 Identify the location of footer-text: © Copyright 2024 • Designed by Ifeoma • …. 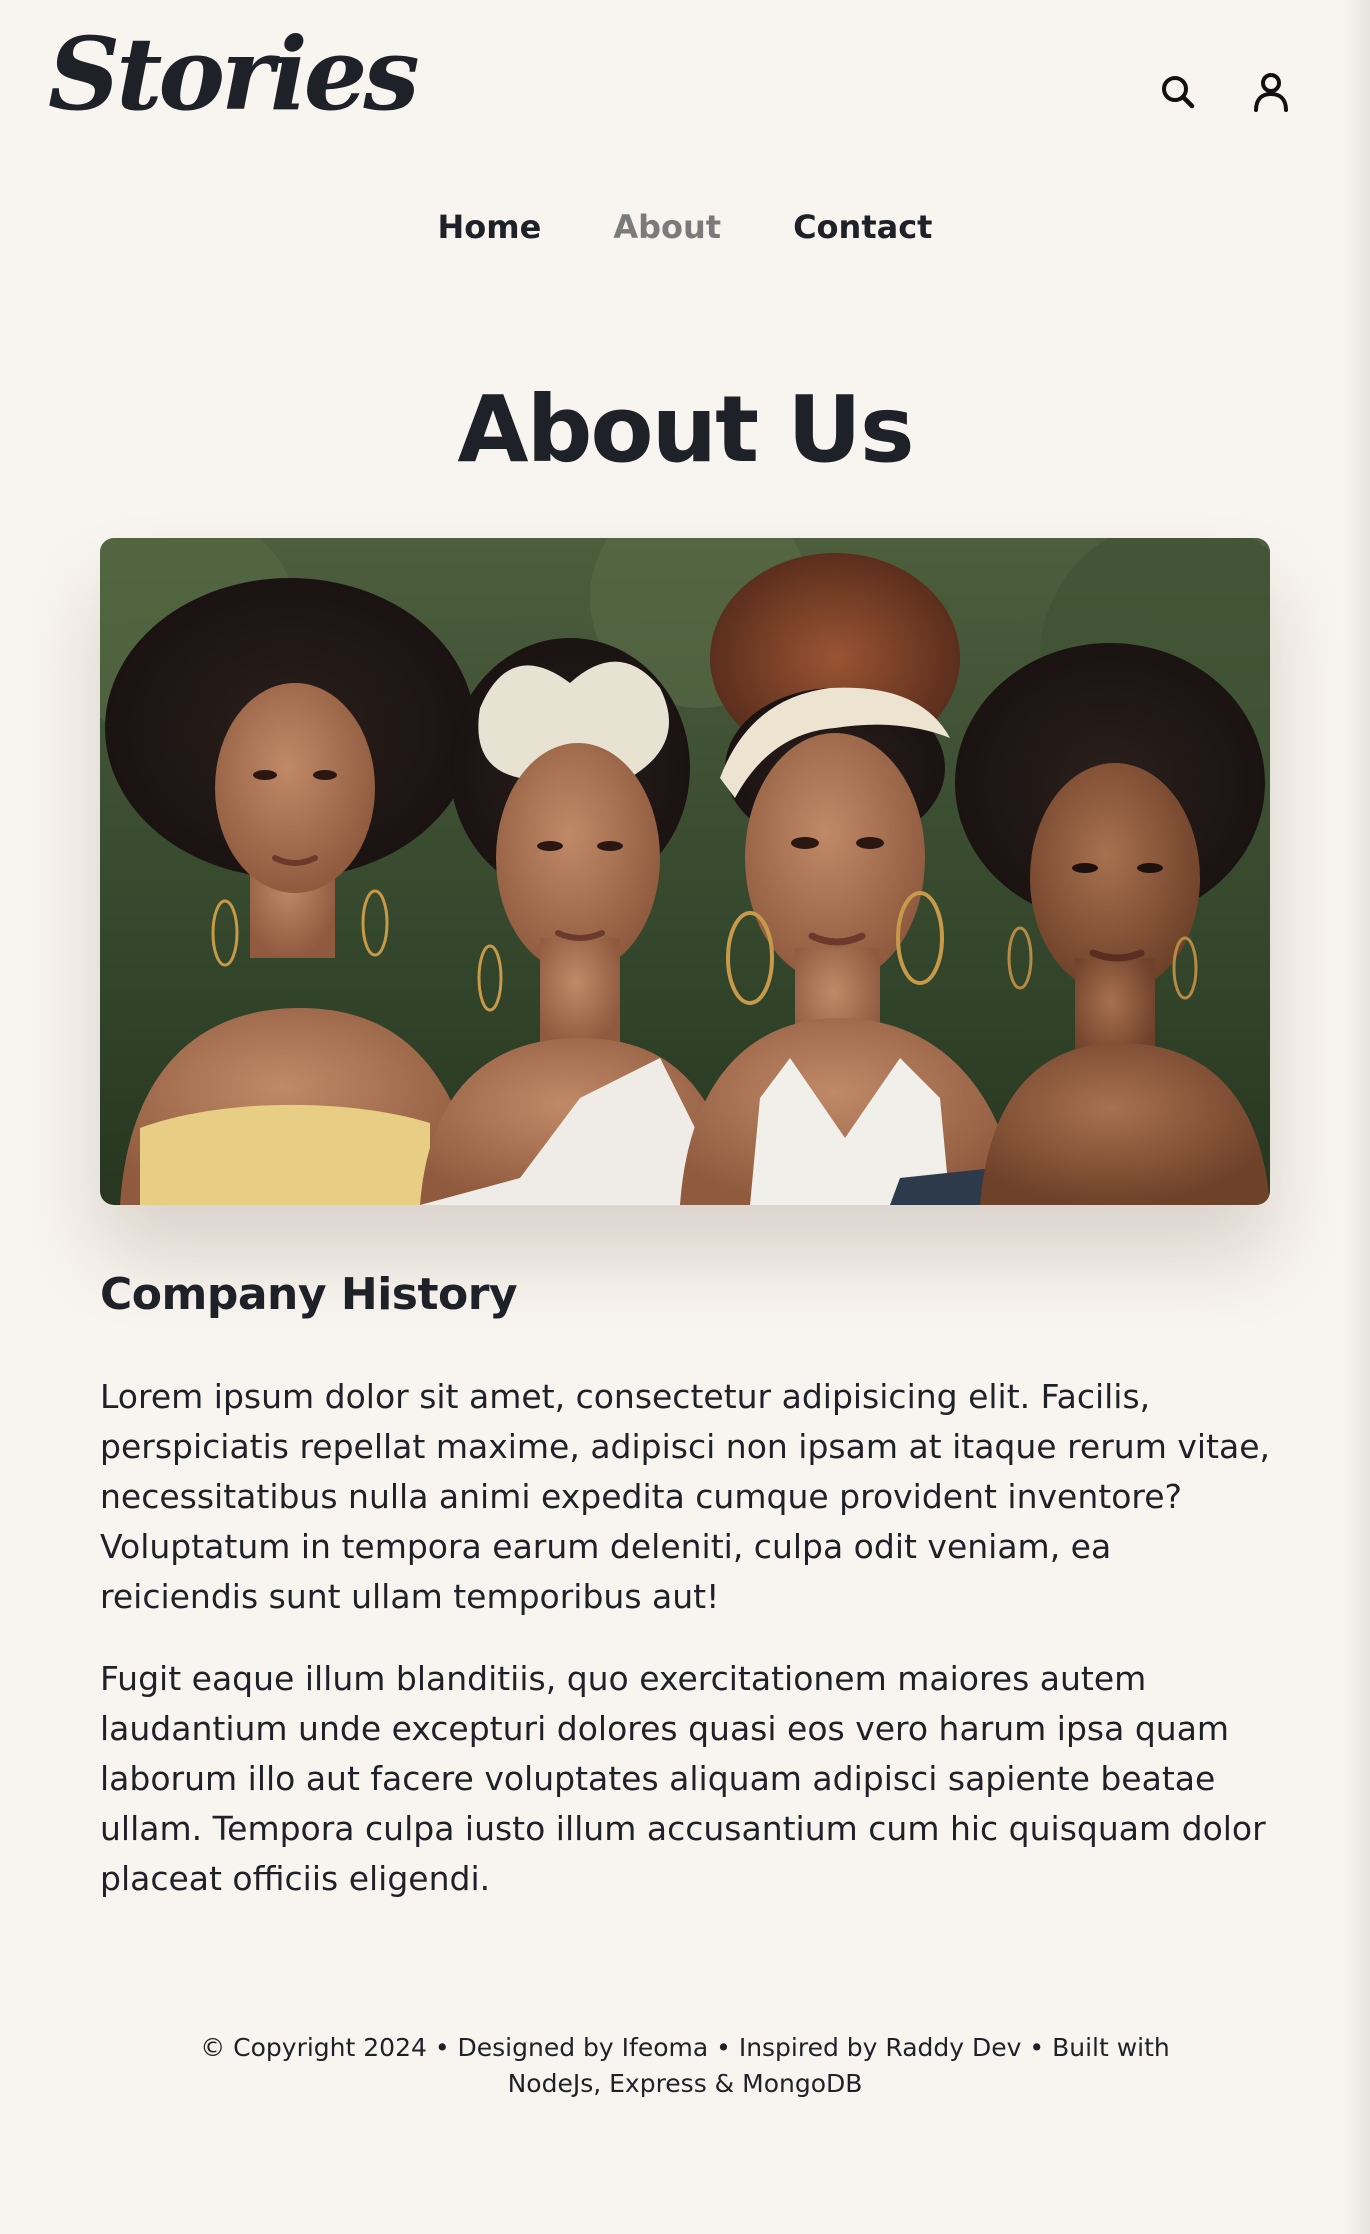
(685, 2065).